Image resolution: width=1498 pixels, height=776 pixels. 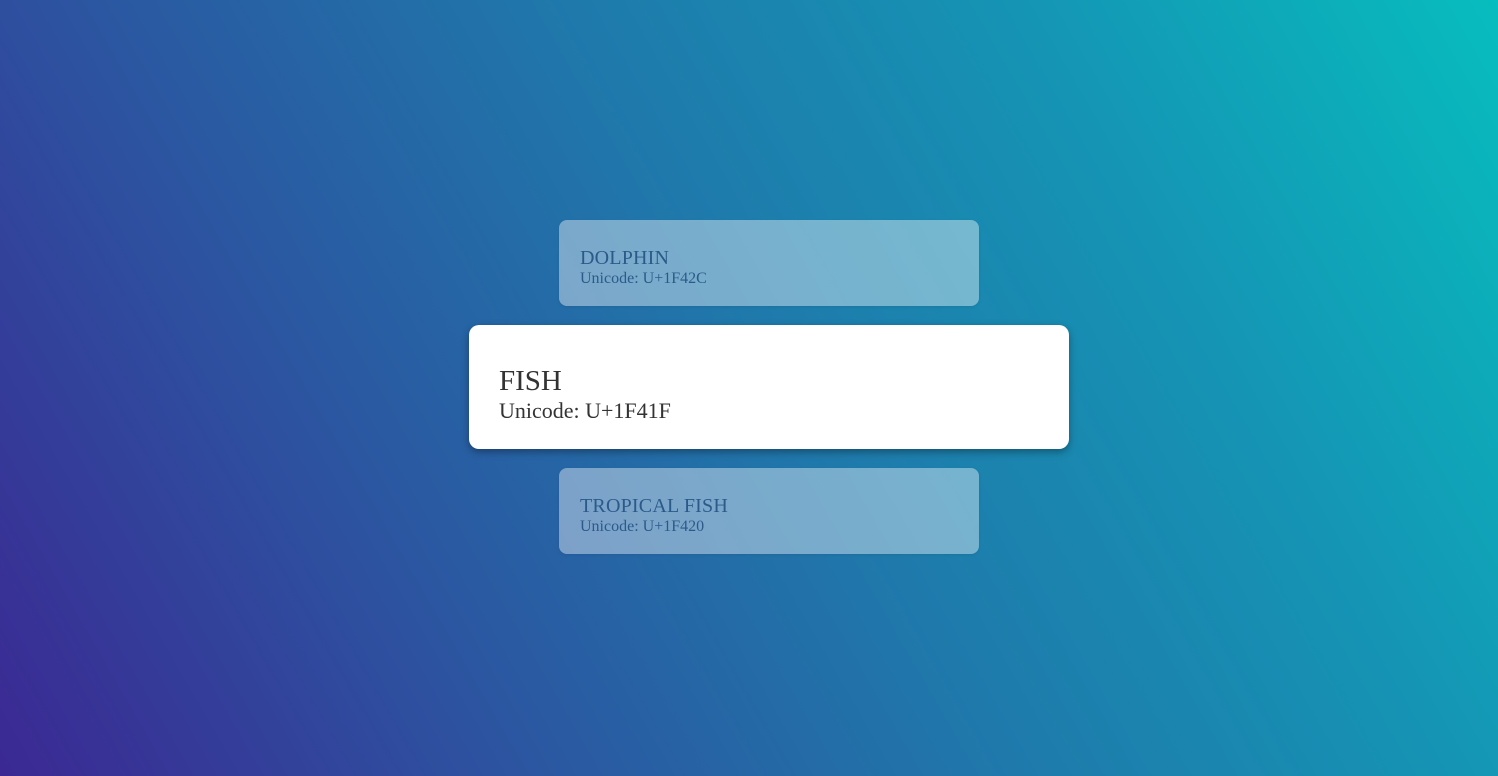 What do you see at coordinates (642, 526) in the screenshot?
I see `card-unicode: Unicode: U+1F420` at bounding box center [642, 526].